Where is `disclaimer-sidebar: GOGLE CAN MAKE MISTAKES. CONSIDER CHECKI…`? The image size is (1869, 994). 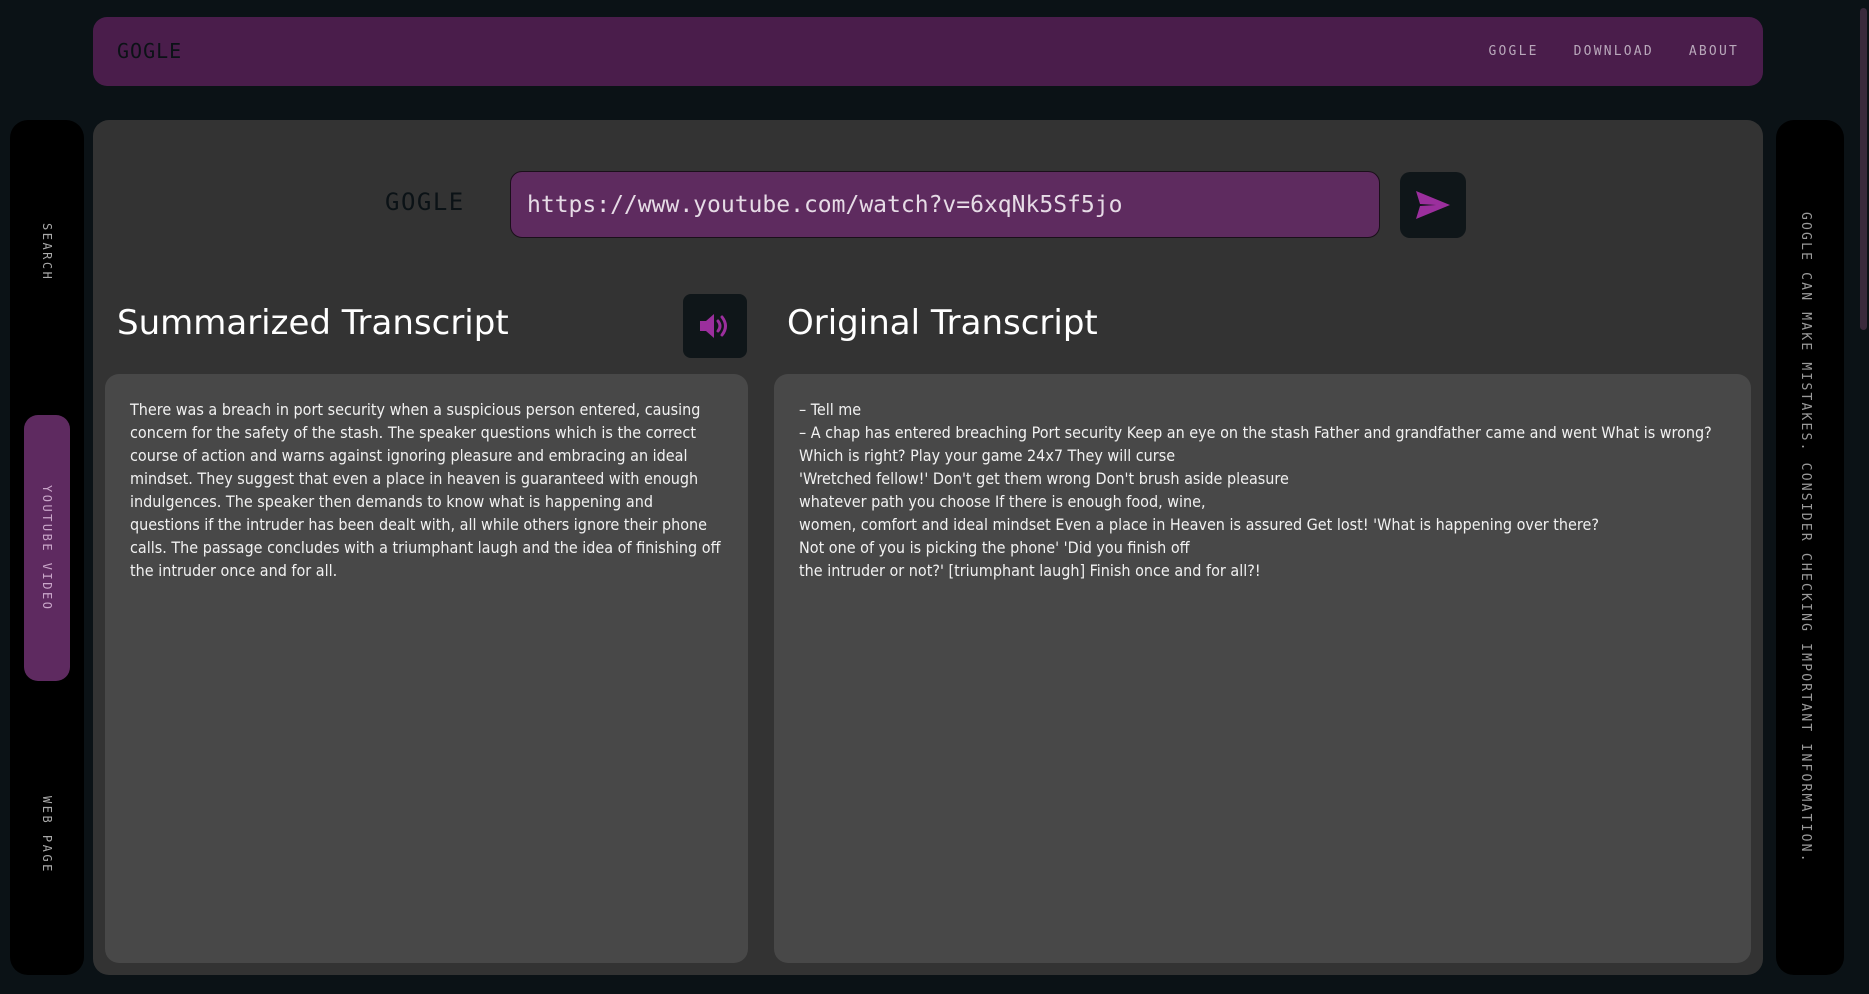
disclaimer-sidebar: GOGLE CAN MAKE MISTAKES. CONSIDER CHECKI… is located at coordinates (1810, 547).